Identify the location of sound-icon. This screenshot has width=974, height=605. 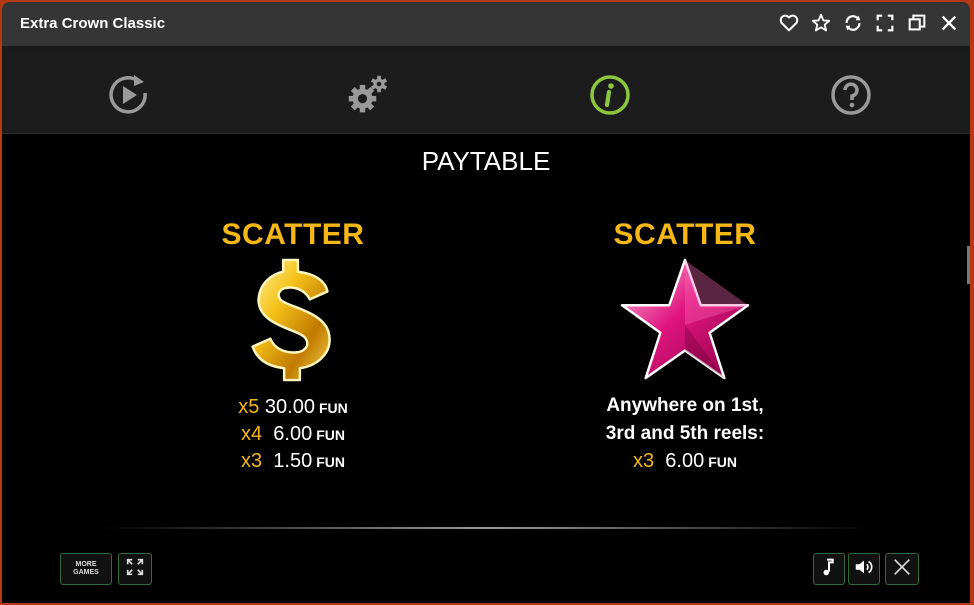
(864, 569).